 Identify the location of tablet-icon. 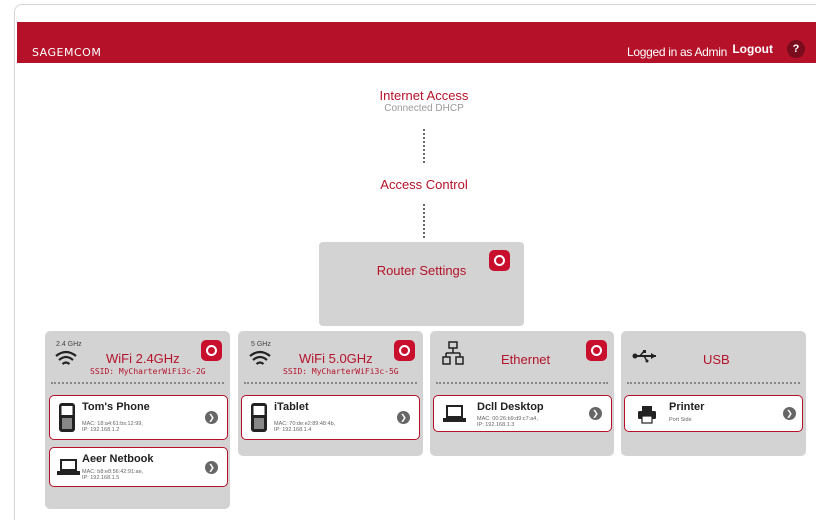
(259, 417).